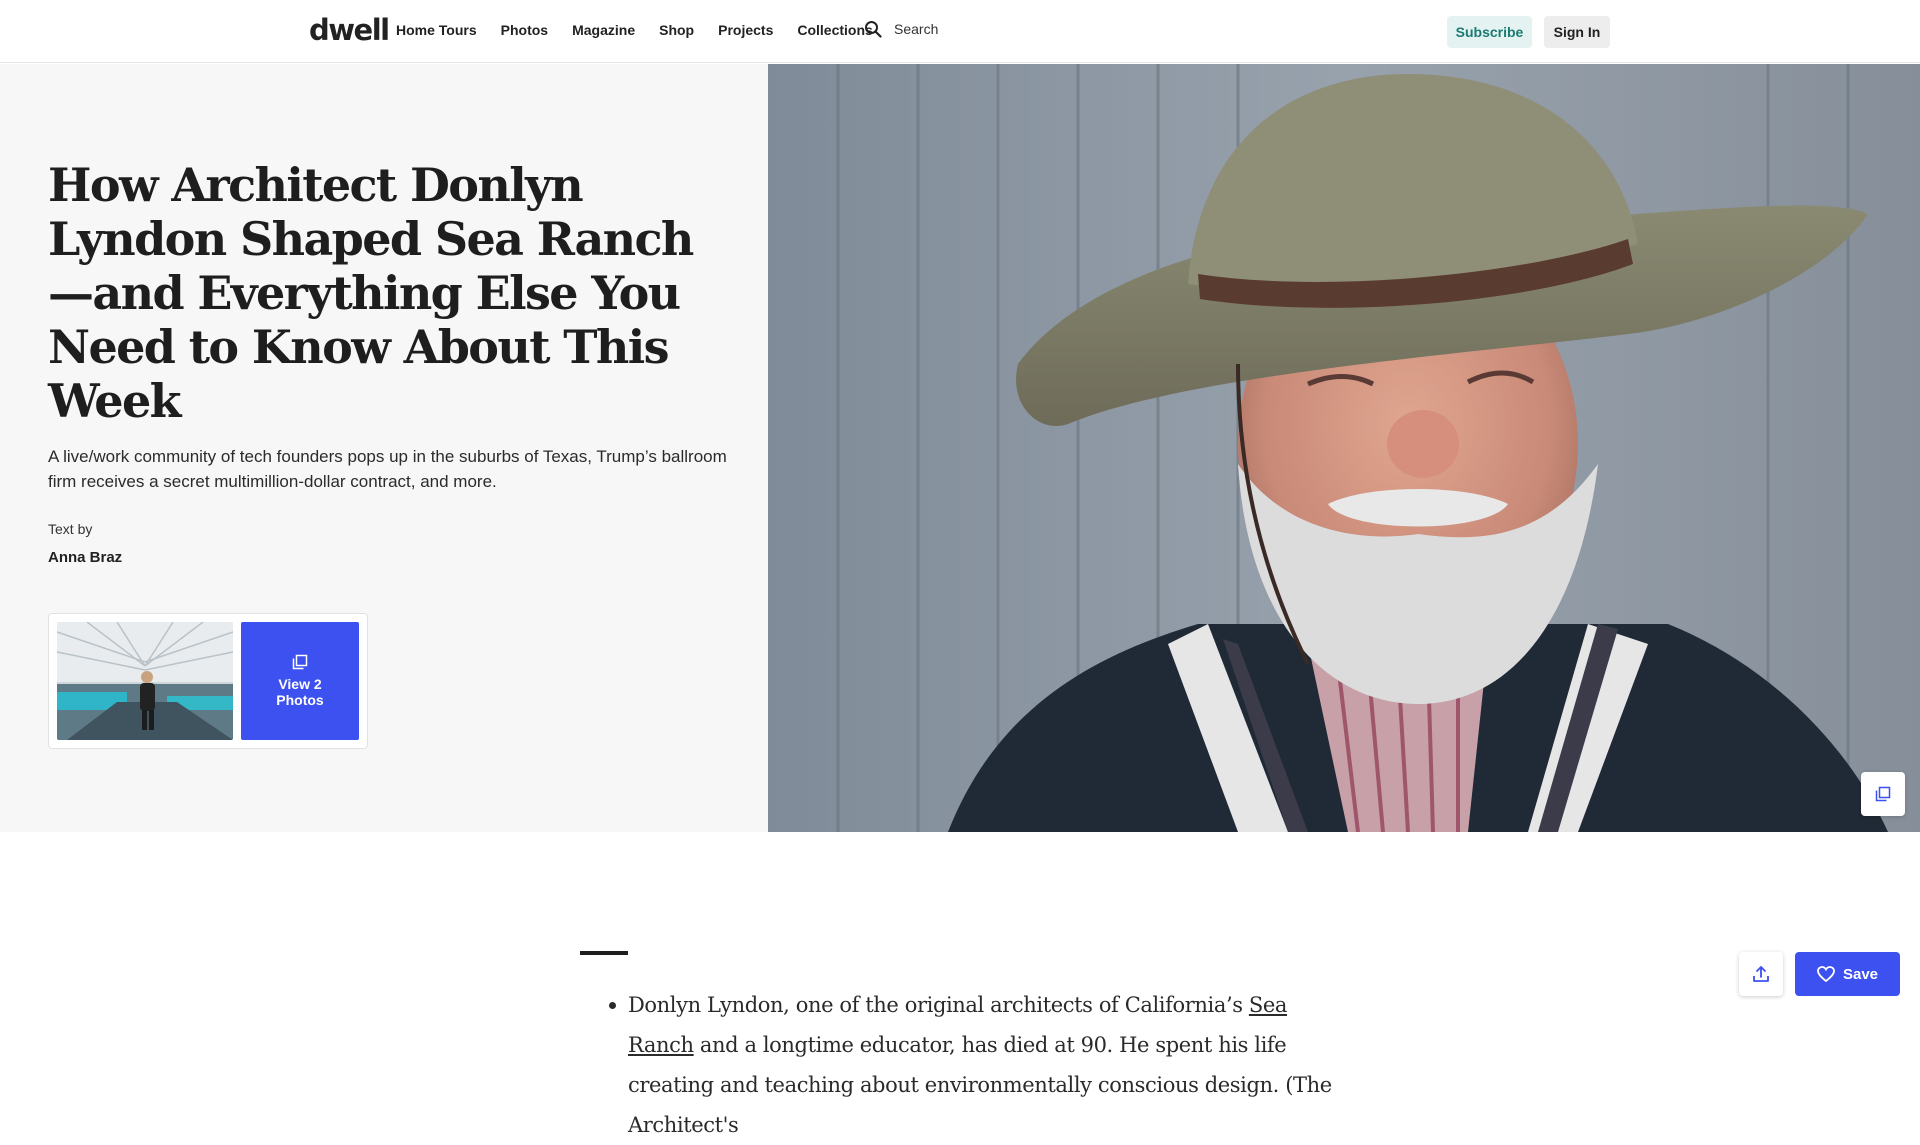 The width and height of the screenshot is (1920, 1145). I want to click on search-field: Search, so click(901, 29).